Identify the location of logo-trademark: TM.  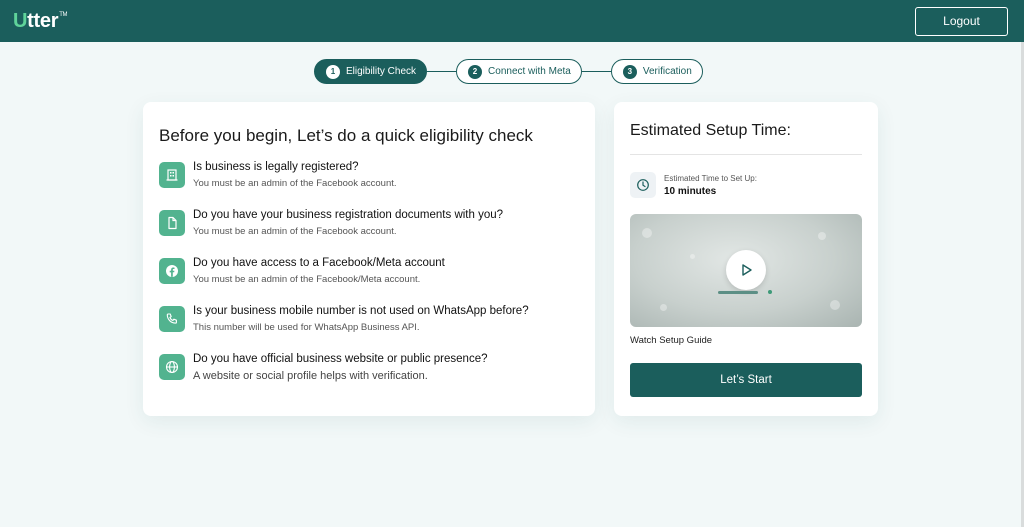
(63, 14).